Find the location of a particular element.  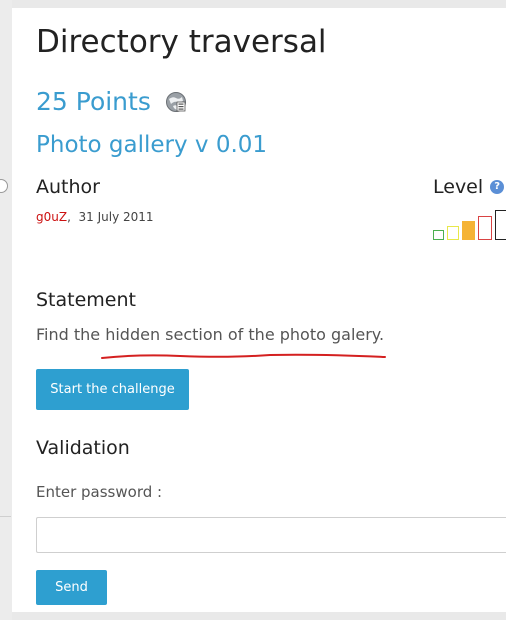

challenge-title: Directory traversal is located at coordinates (181, 42).